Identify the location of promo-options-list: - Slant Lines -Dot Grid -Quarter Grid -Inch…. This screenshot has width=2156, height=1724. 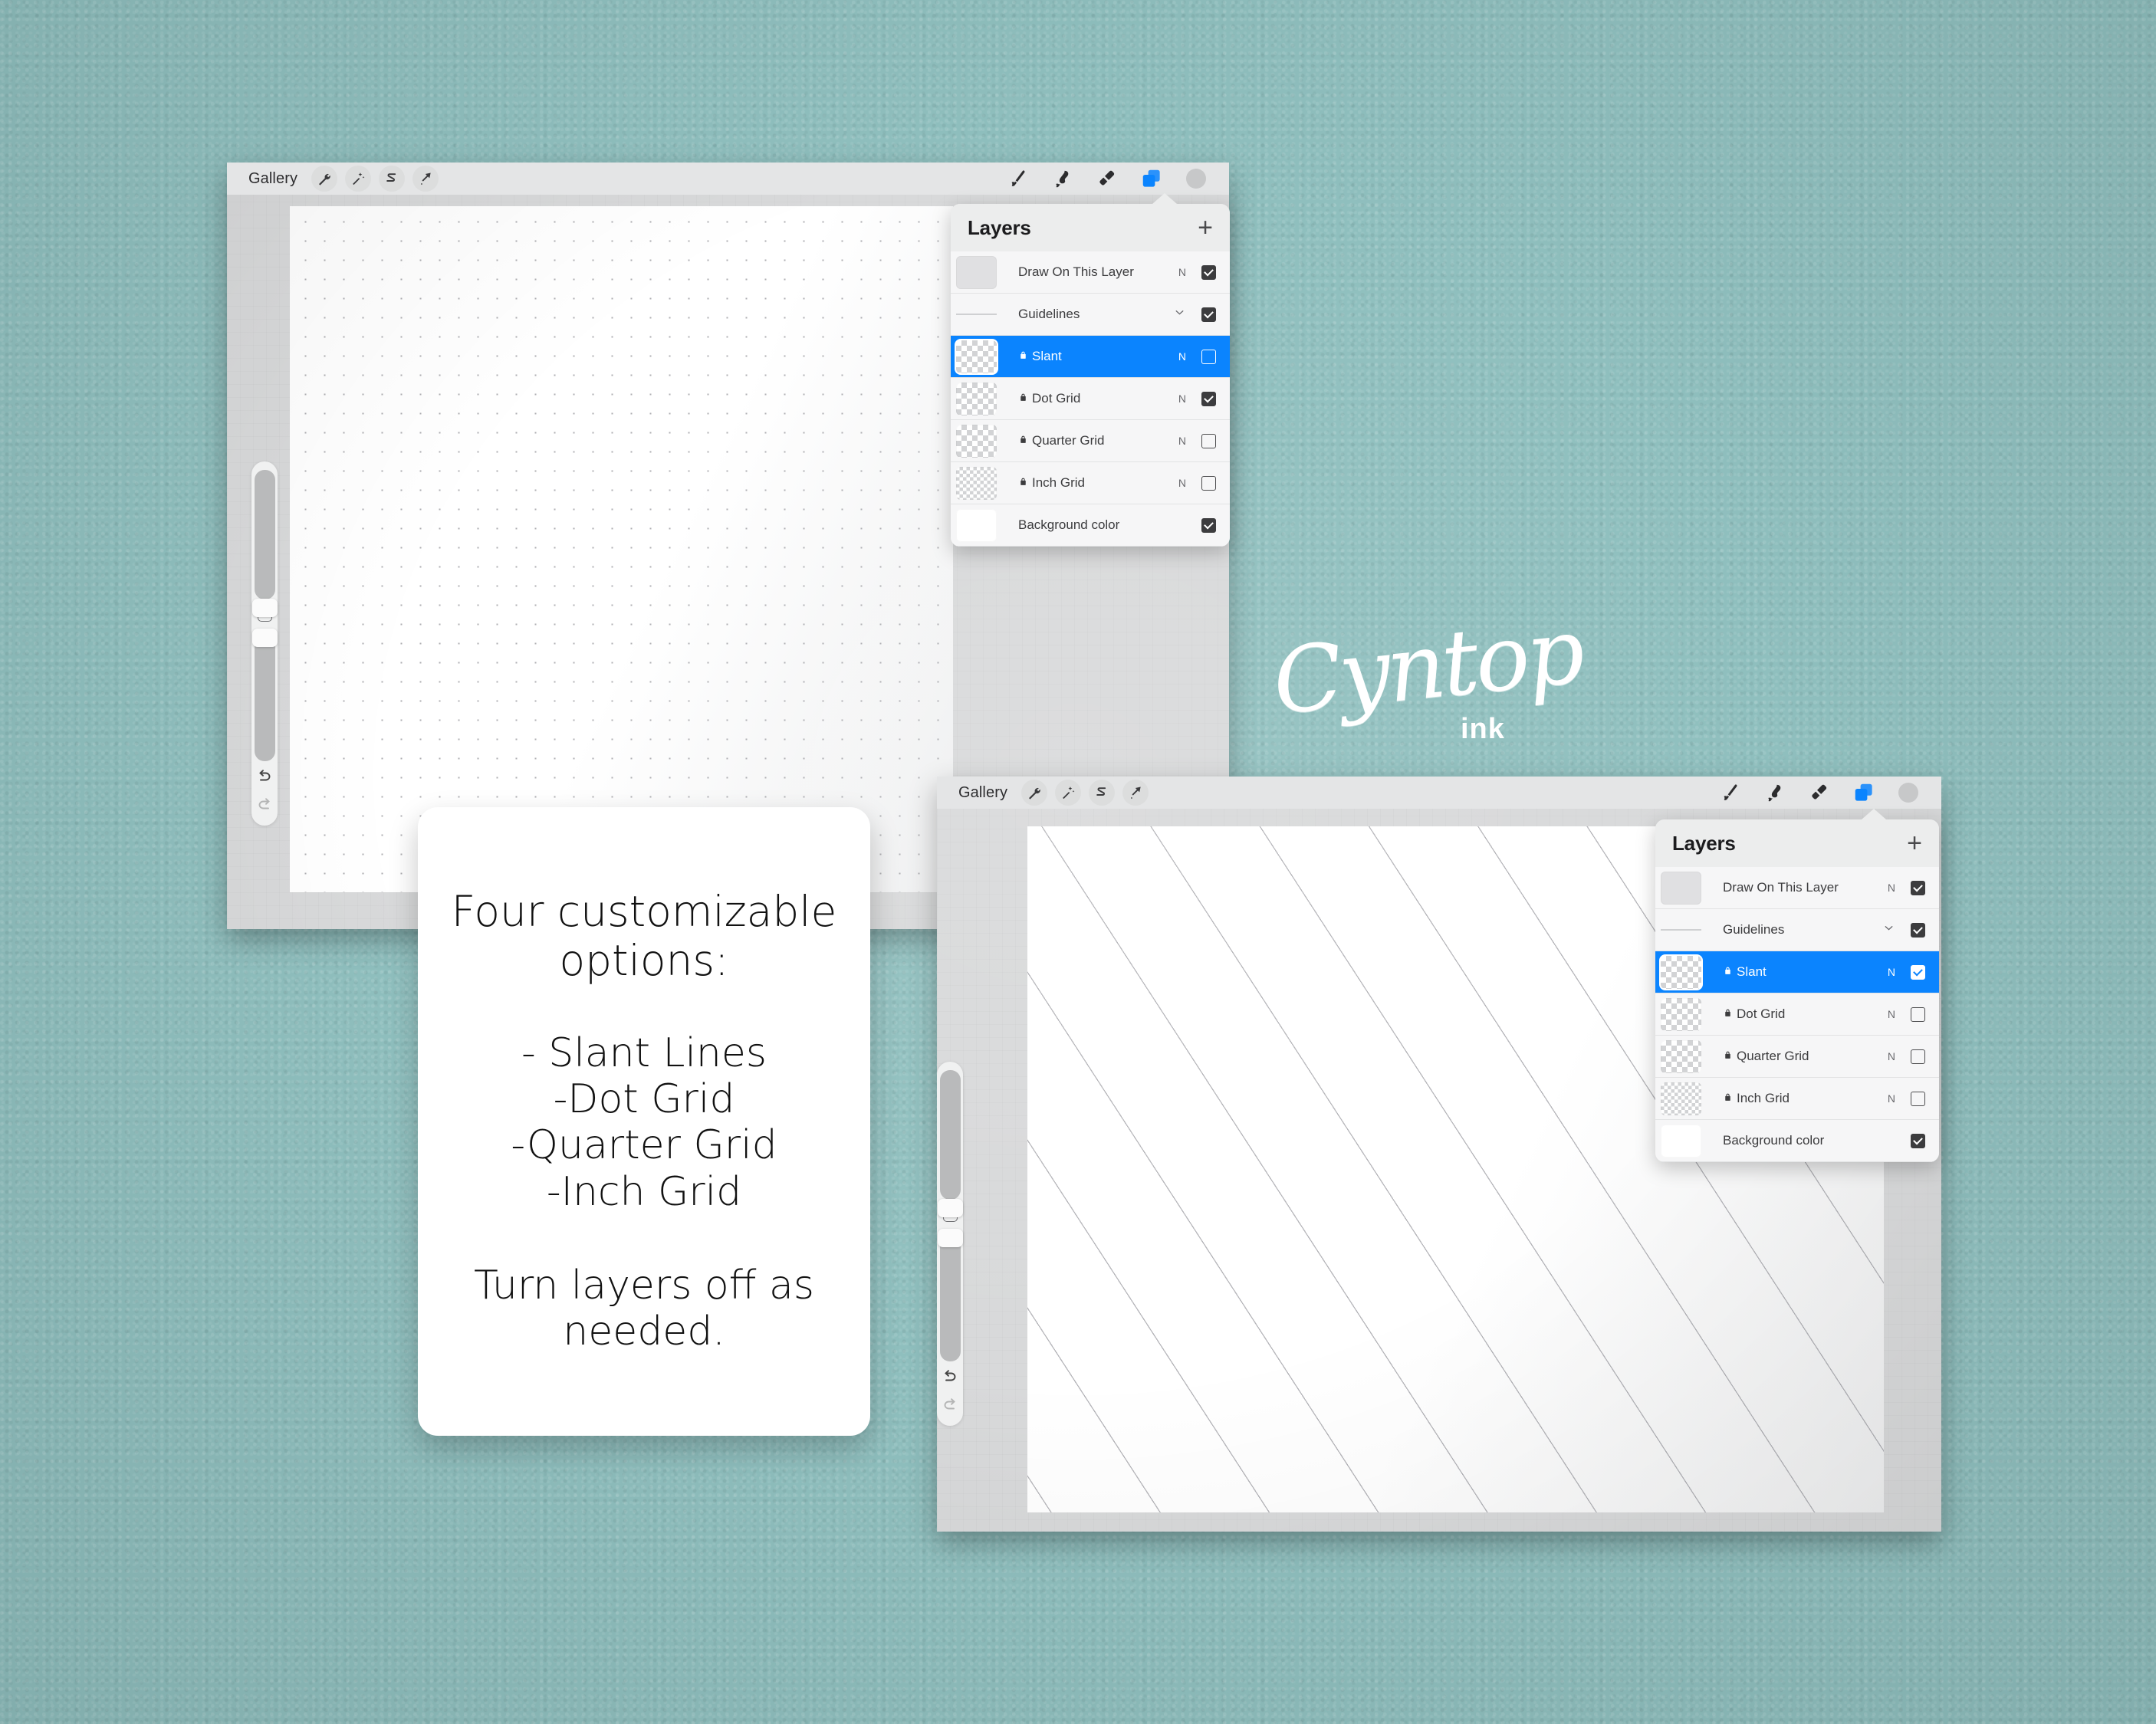
(644, 1122).